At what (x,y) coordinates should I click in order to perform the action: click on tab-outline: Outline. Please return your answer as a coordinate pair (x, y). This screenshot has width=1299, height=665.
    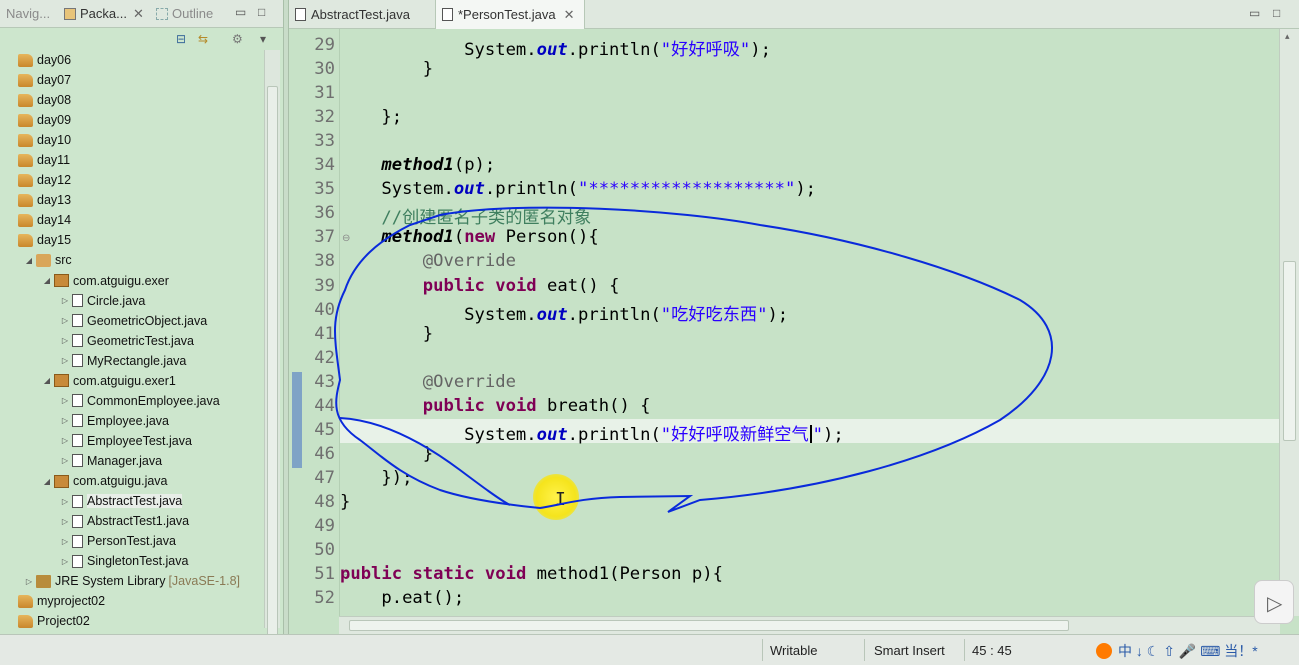
    Looking at the image, I should click on (184, 13).